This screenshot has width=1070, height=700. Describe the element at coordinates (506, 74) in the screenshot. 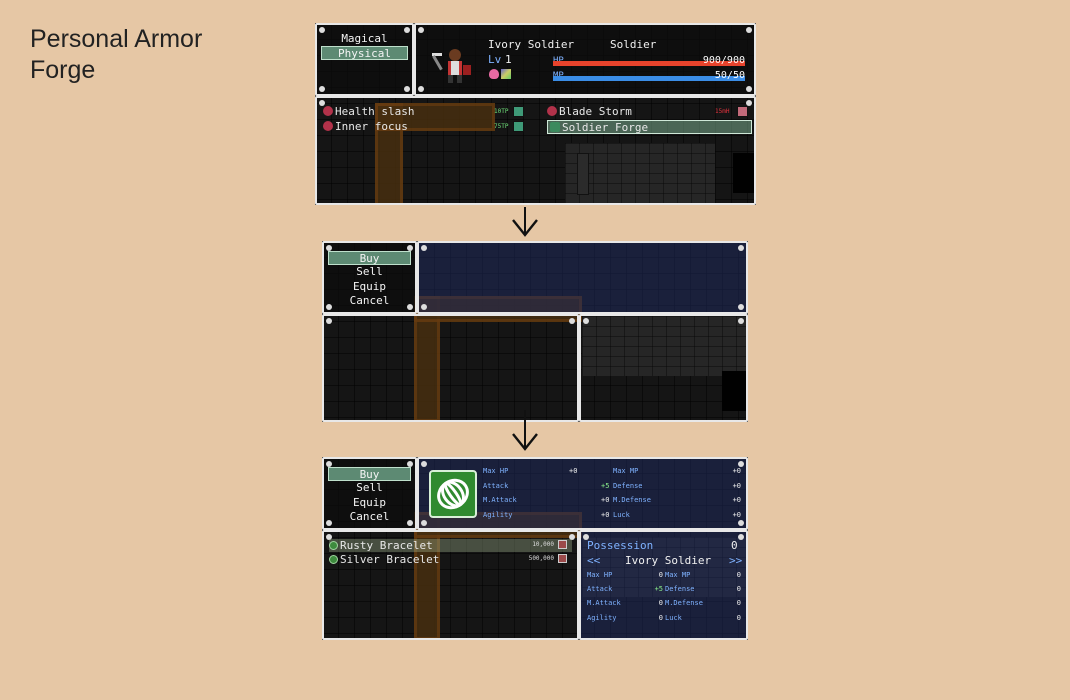

I see `state-buff-icon` at that location.